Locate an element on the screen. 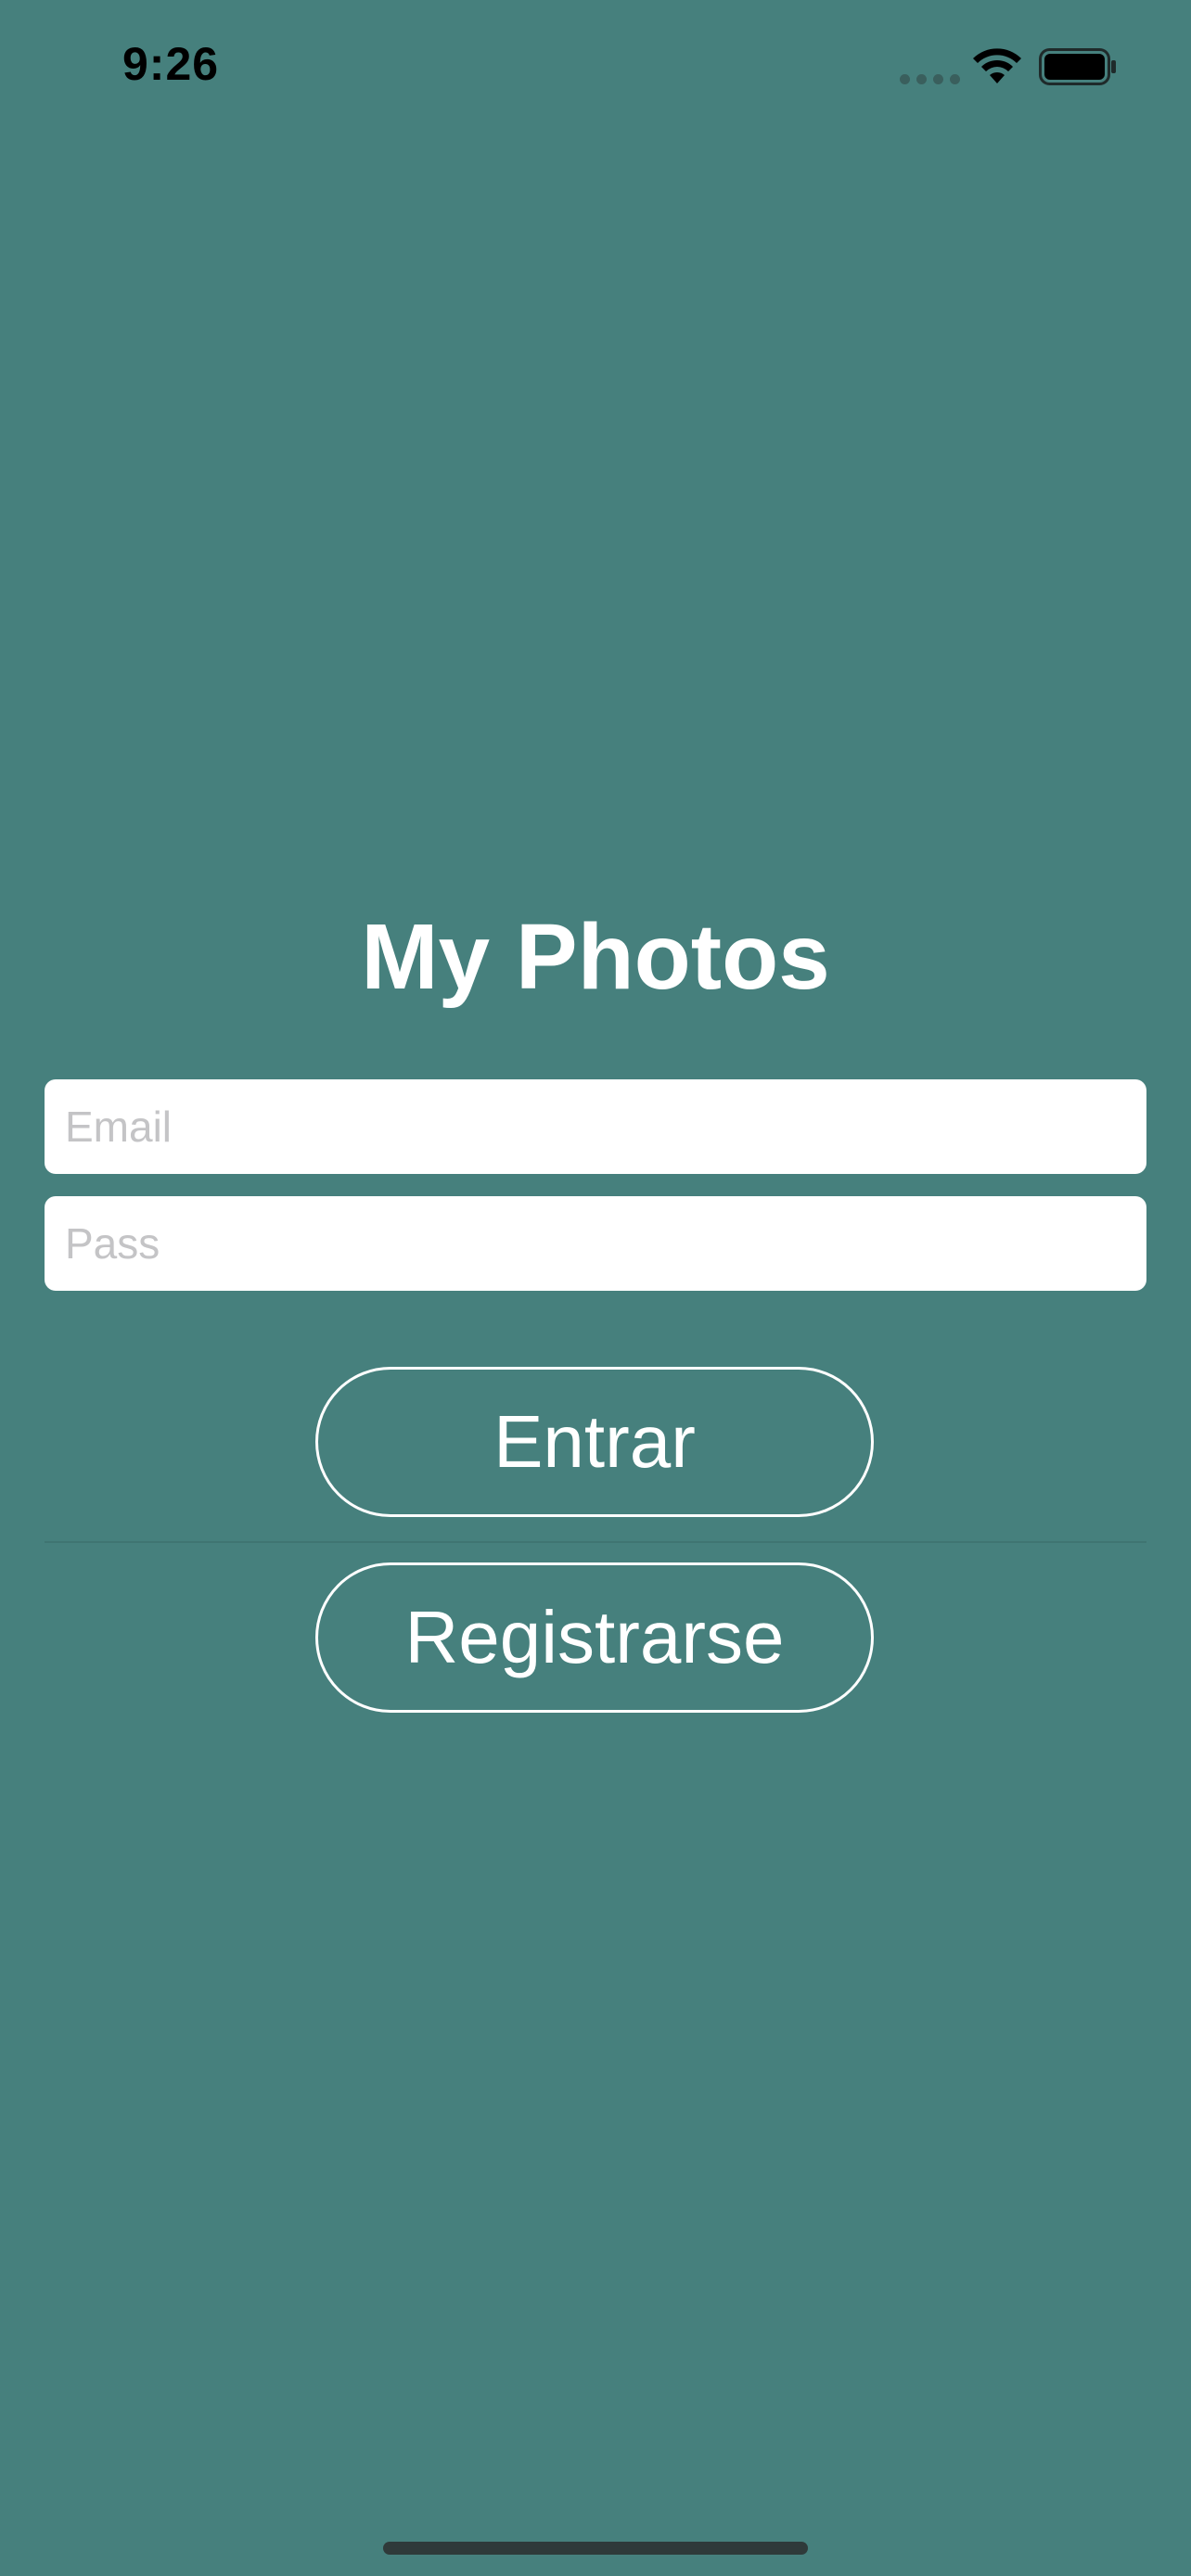 The width and height of the screenshot is (1191, 2576). page-title: My Photos is located at coordinates (595, 957).